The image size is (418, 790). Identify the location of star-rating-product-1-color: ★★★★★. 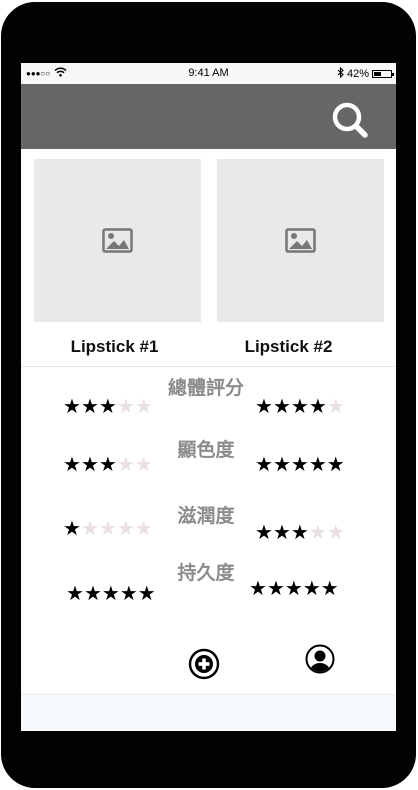
(108, 465).